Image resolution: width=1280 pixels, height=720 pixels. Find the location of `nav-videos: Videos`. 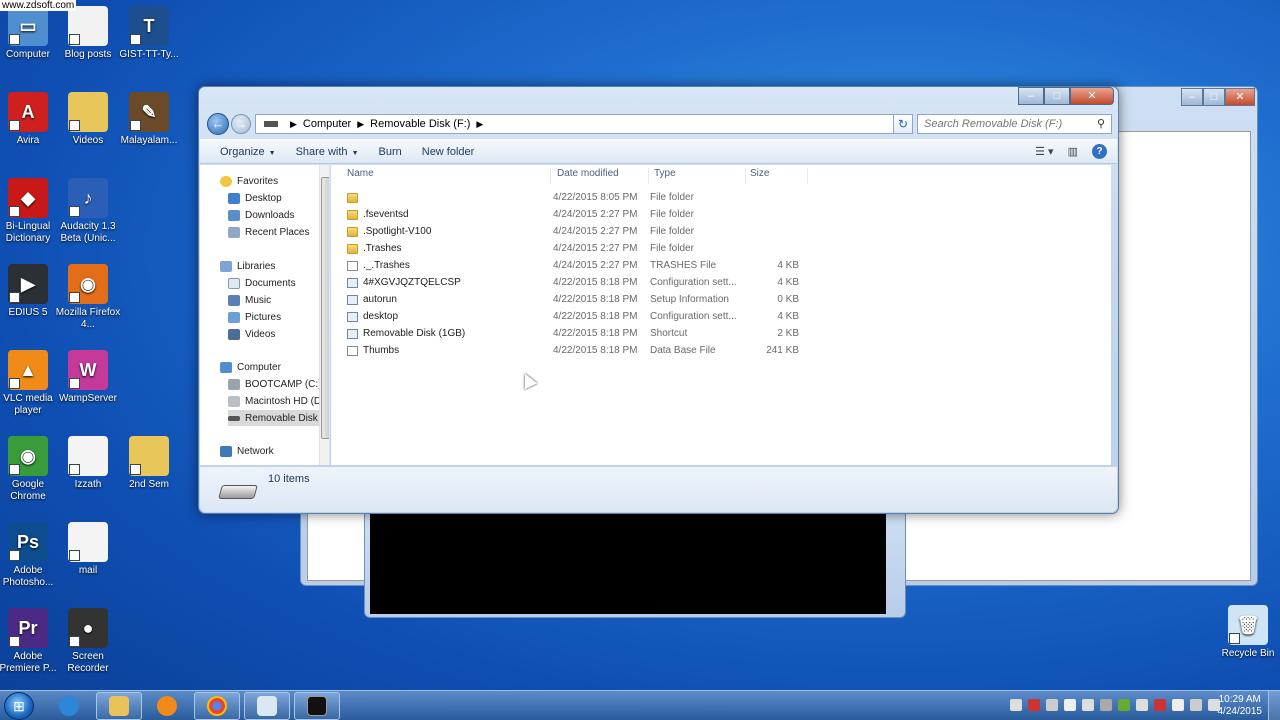

nav-videos: Videos is located at coordinates (278, 334).